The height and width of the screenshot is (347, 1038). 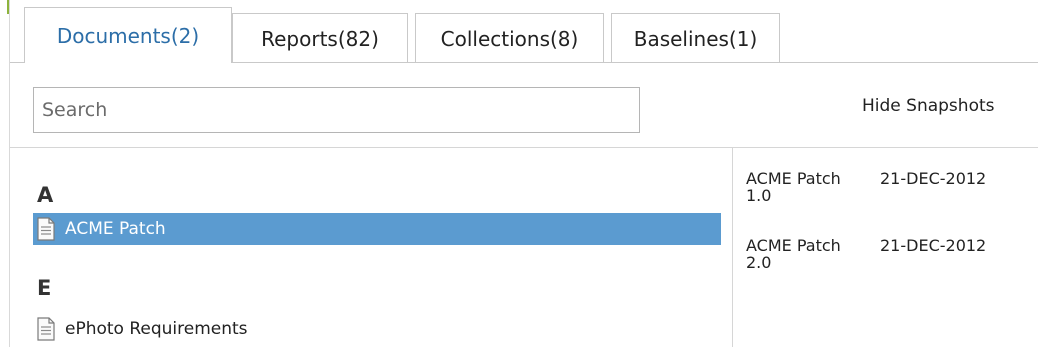 What do you see at coordinates (793, 187) in the screenshot?
I see `snapshot-name: ACME Patch 1.0` at bounding box center [793, 187].